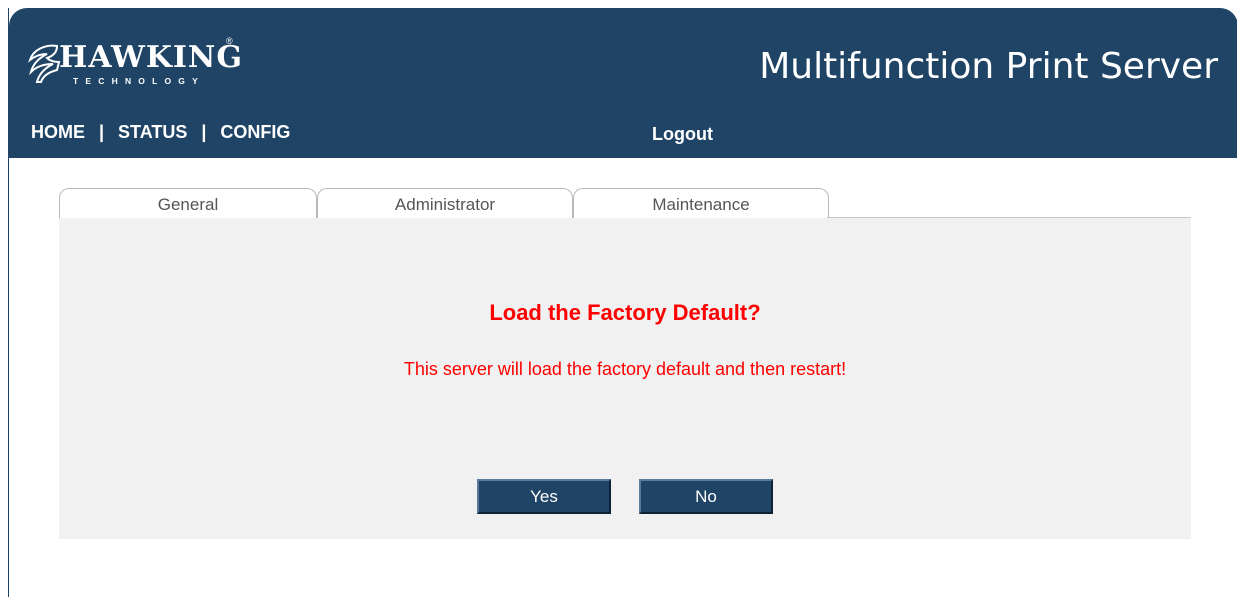  Describe the element at coordinates (151, 57) in the screenshot. I see `logo-wordmark: HAWKING` at that location.